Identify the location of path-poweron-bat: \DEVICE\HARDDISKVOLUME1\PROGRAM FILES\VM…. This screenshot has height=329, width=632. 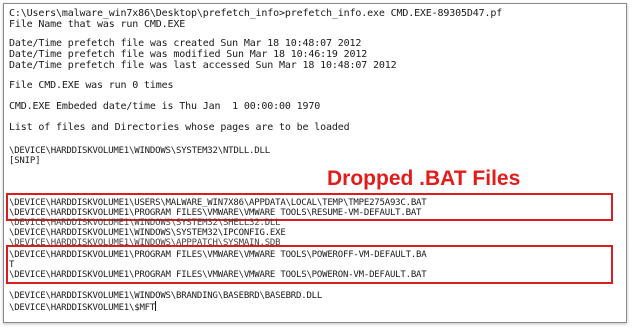
(218, 275).